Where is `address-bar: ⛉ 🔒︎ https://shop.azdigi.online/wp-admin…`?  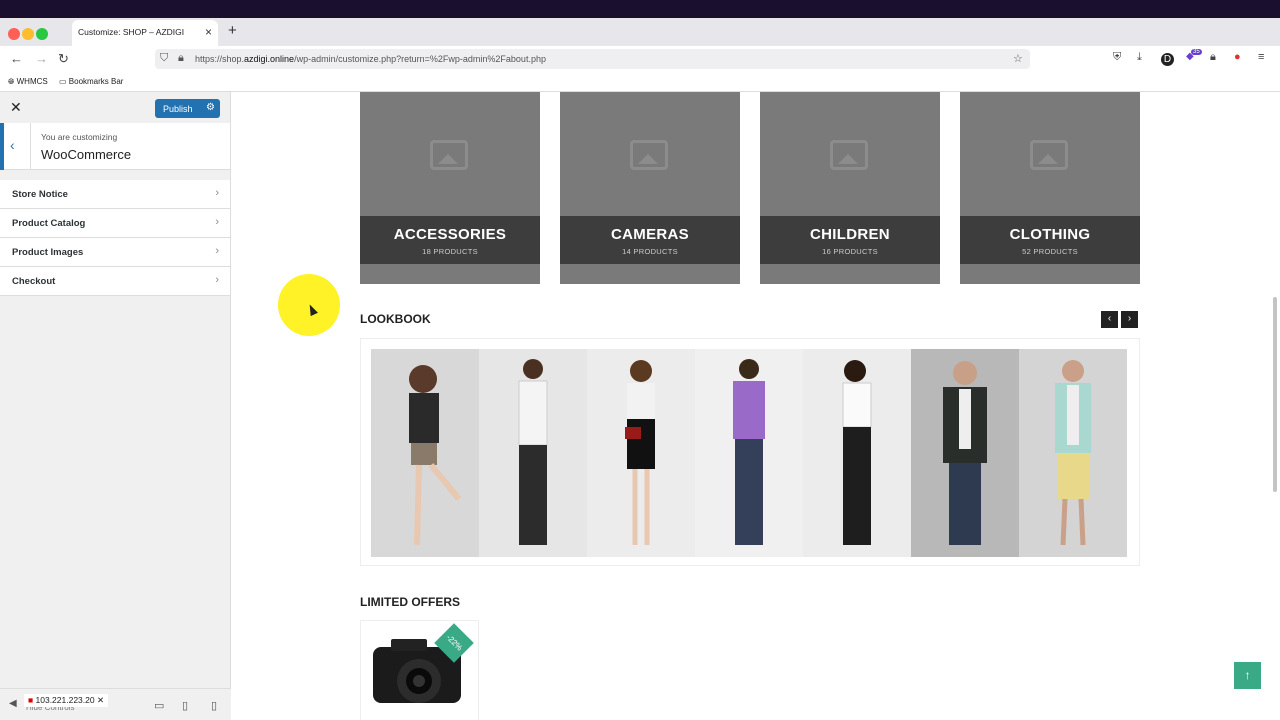 address-bar: ⛉ 🔒︎ https://shop.azdigi.online/wp-admin… is located at coordinates (592, 59).